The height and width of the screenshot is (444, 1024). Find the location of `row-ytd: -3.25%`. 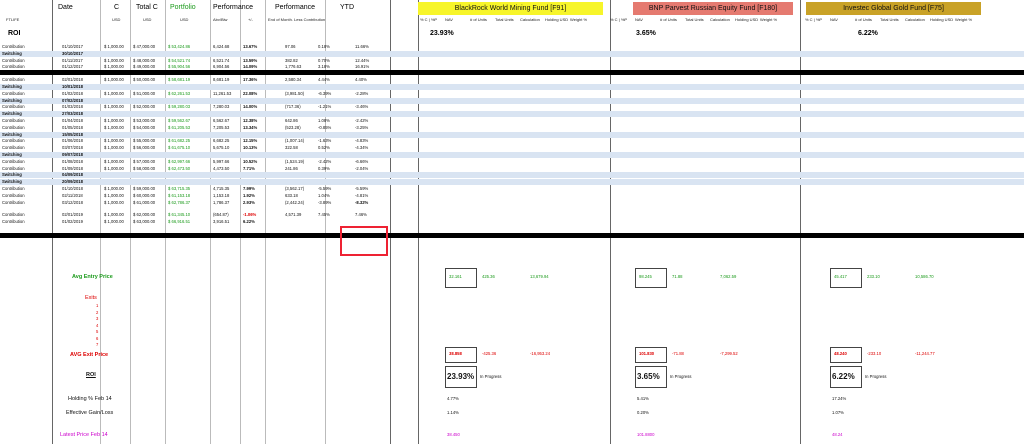

row-ytd: -3.25% is located at coordinates (362, 127).